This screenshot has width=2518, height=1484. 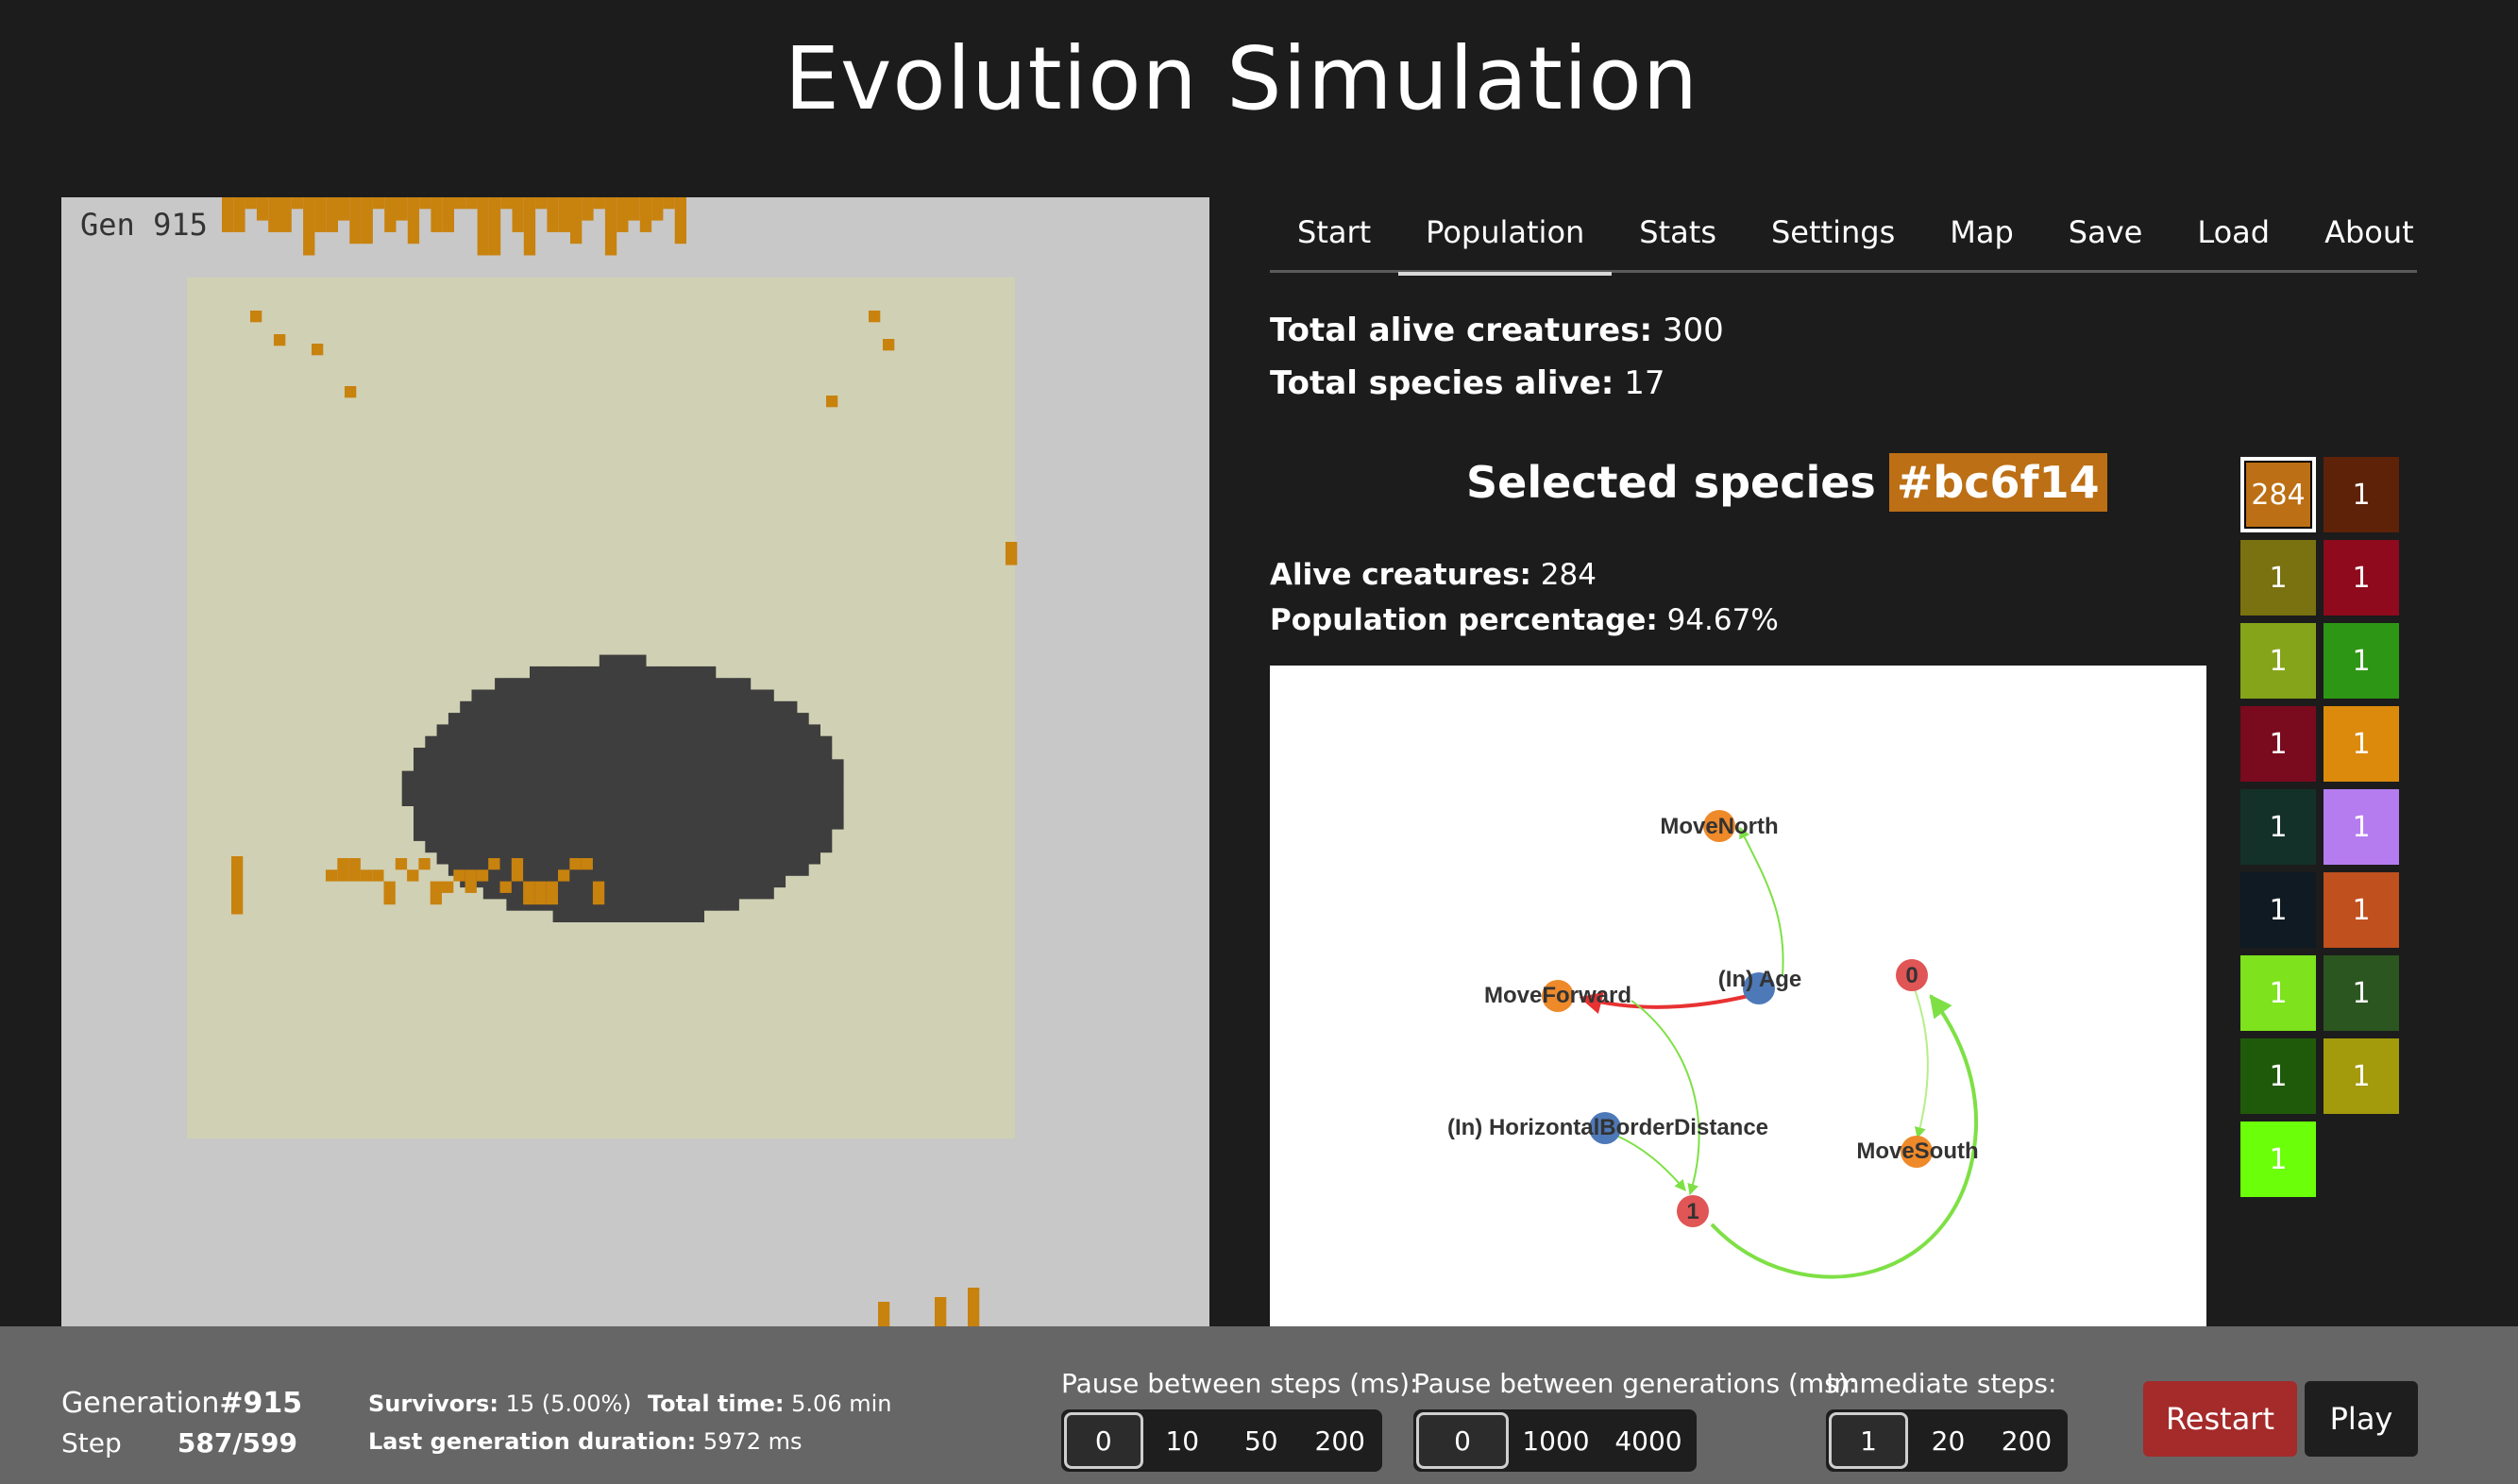 What do you see at coordinates (1334, 238) in the screenshot?
I see `tab-start: Start` at bounding box center [1334, 238].